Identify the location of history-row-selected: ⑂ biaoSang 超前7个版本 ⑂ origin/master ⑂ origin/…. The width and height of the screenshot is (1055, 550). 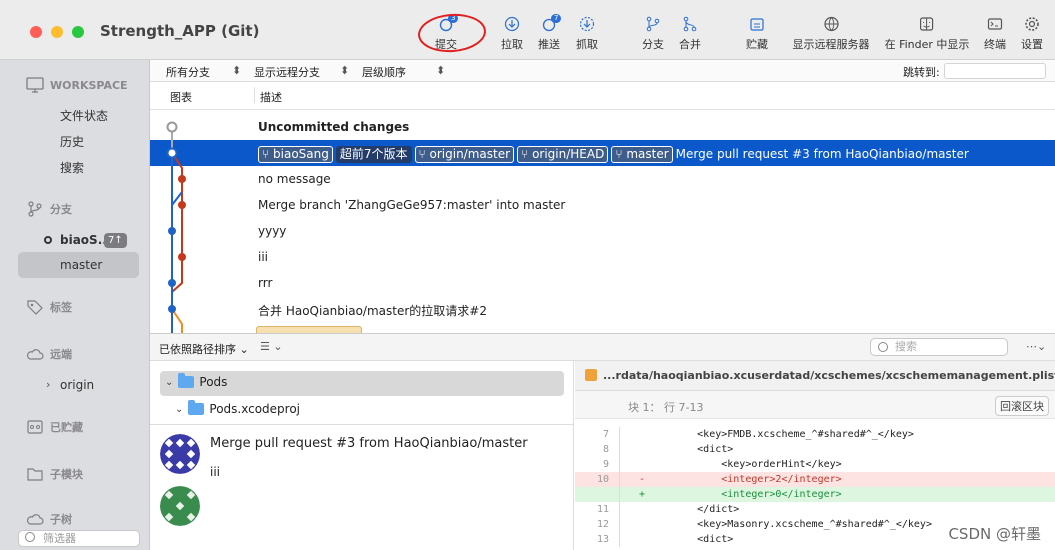
(602, 153).